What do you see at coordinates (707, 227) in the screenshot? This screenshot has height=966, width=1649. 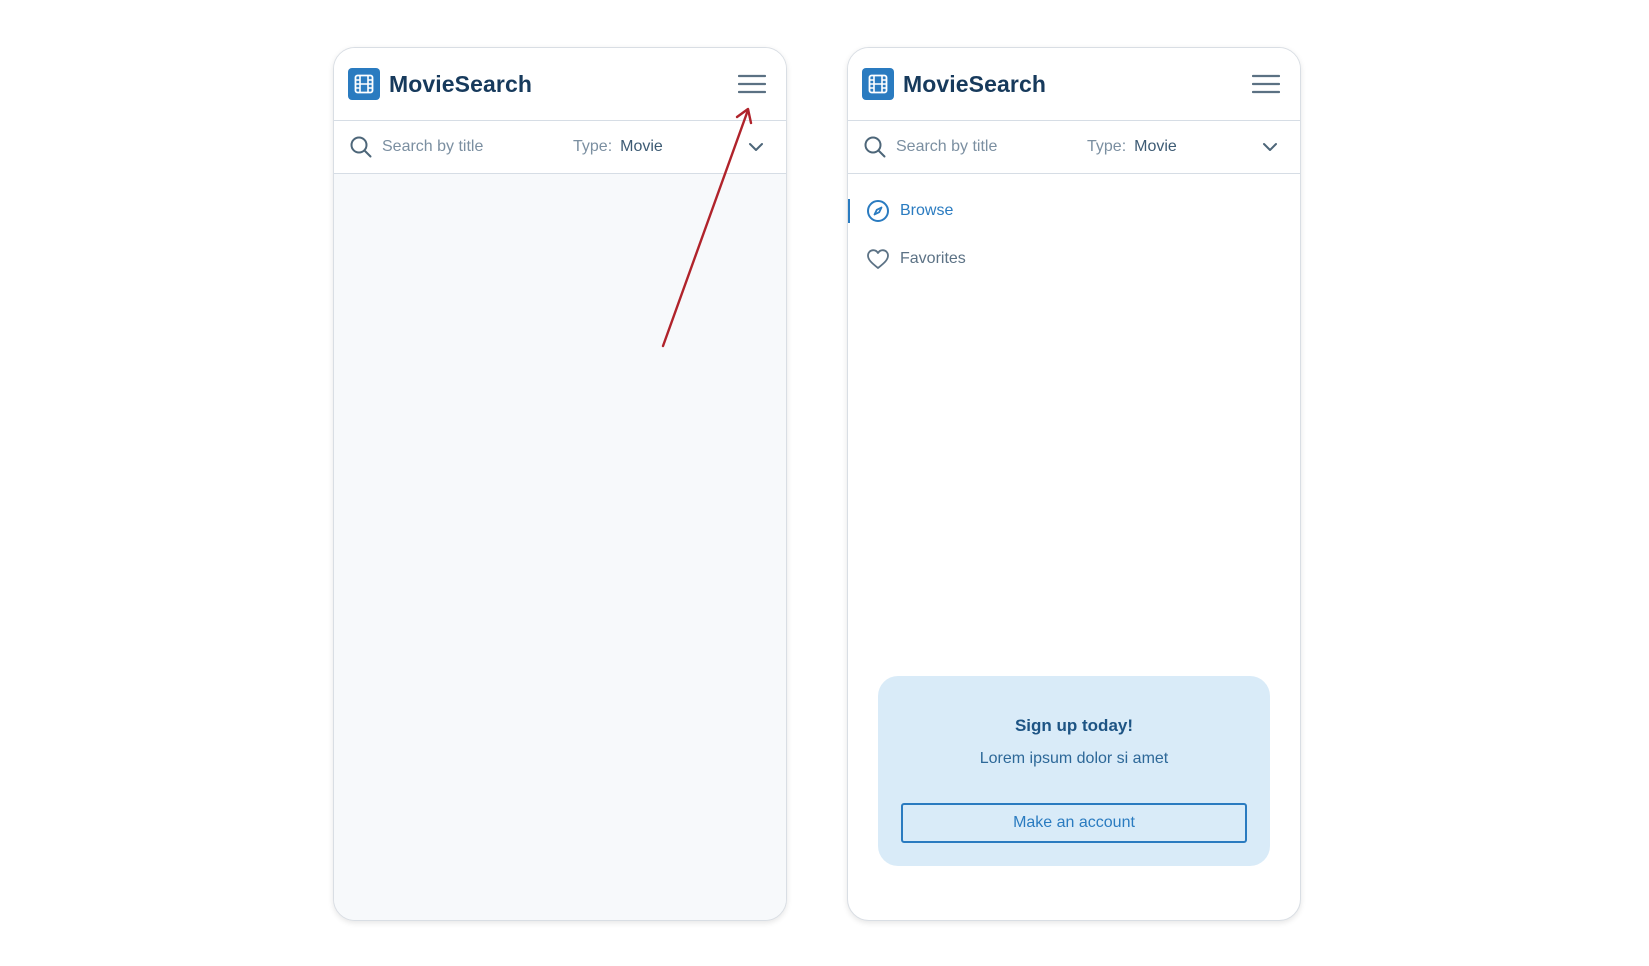 I see `annotation-arrow` at bounding box center [707, 227].